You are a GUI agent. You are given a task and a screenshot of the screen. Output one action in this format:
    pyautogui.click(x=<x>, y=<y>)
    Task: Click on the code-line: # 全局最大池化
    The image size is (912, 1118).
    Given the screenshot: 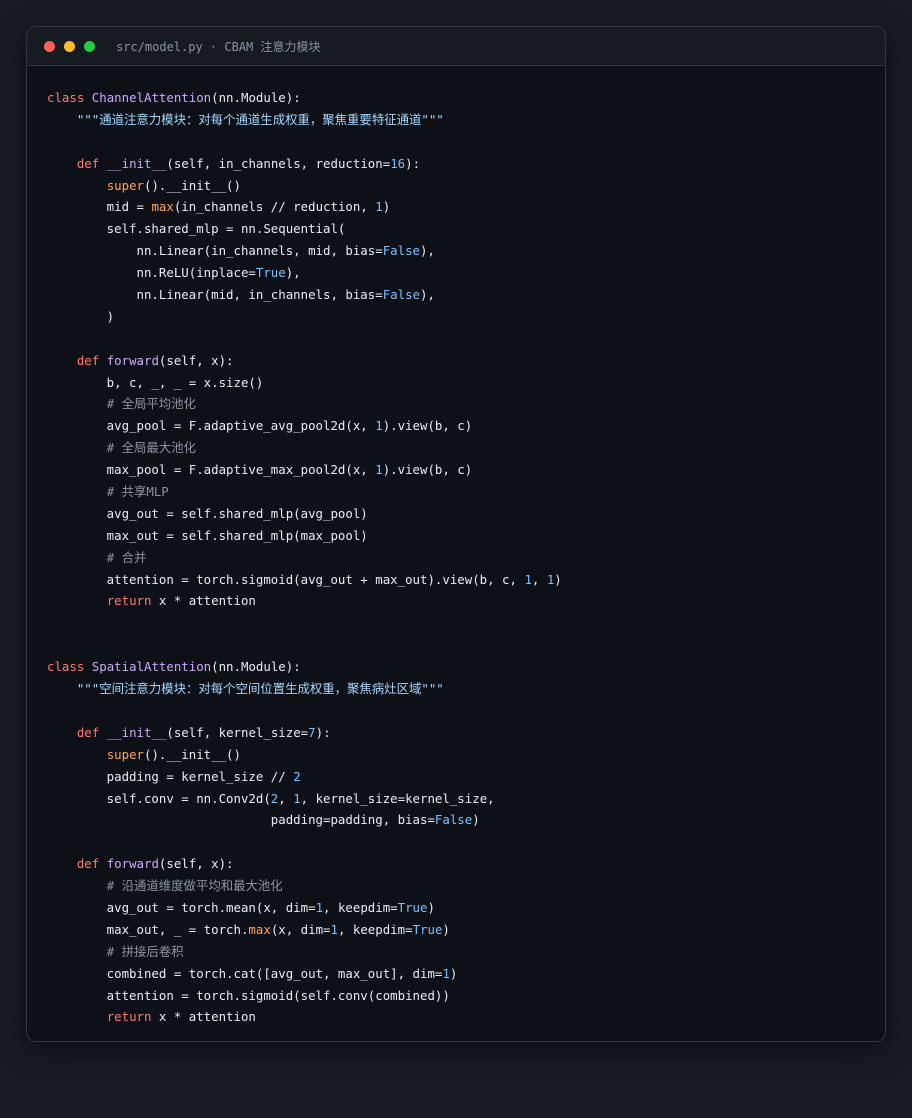 What is the action you would take?
    pyautogui.click(x=456, y=448)
    